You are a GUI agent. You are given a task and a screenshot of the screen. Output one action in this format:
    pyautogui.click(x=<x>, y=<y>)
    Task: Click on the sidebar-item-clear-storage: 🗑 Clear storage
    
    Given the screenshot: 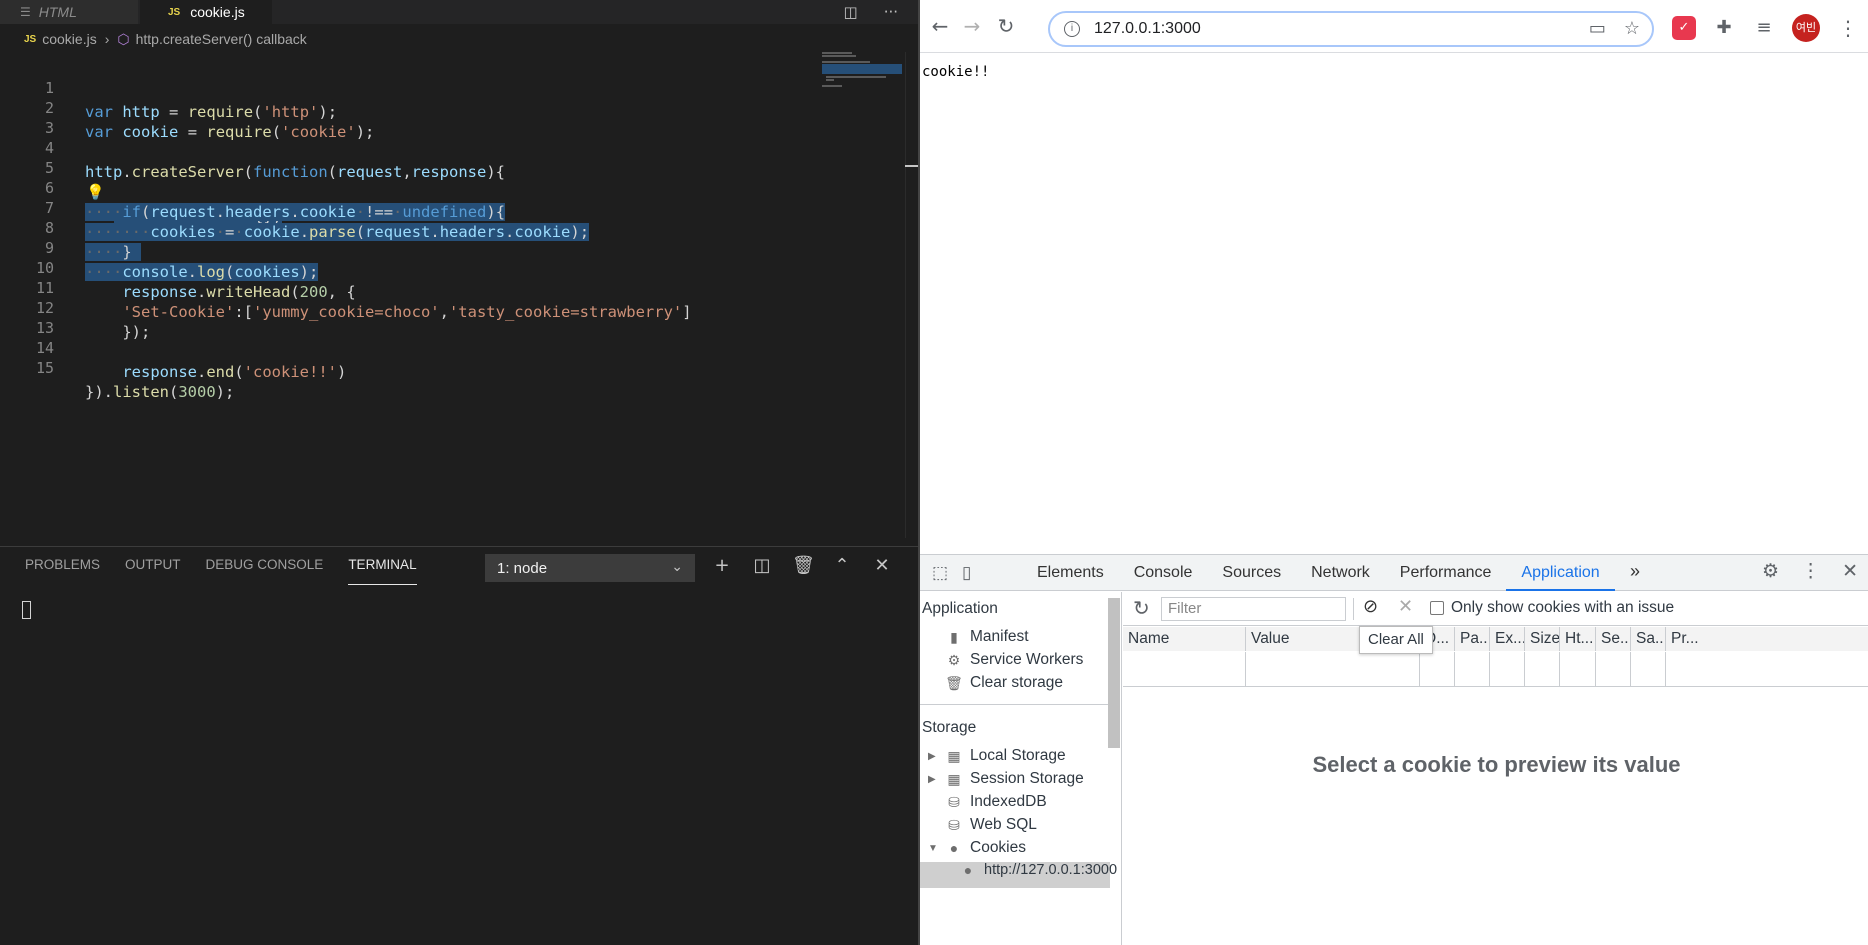 What is the action you would take?
    pyautogui.click(x=1003, y=683)
    